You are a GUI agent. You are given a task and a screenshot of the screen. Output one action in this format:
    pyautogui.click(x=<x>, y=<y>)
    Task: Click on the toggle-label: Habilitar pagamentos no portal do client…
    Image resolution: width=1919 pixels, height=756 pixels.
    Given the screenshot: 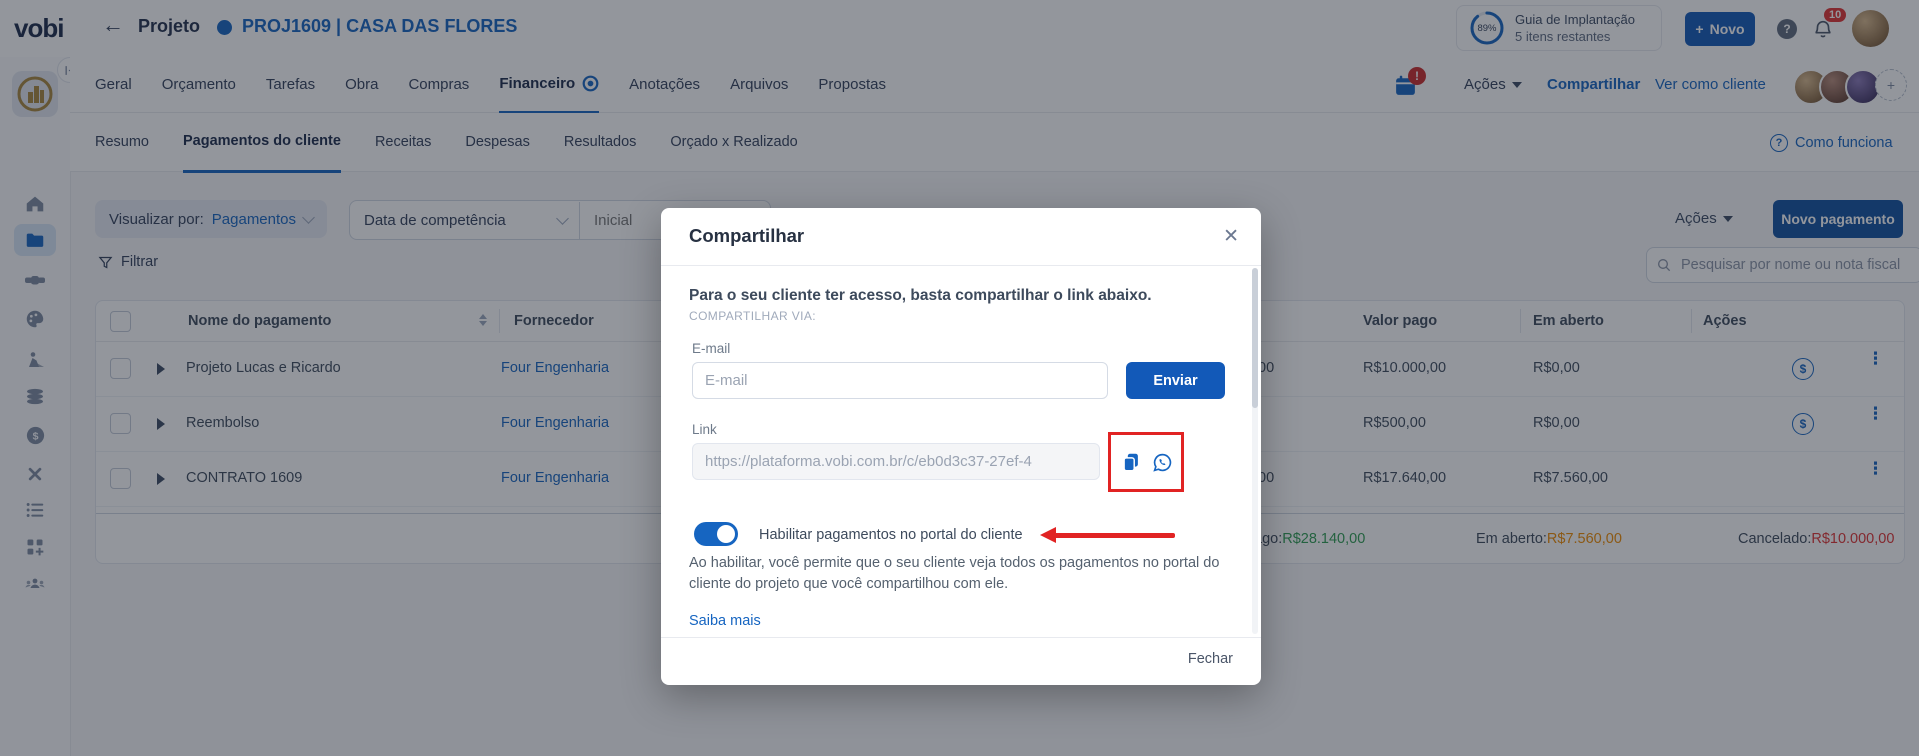 What is the action you would take?
    pyautogui.click(x=891, y=535)
    